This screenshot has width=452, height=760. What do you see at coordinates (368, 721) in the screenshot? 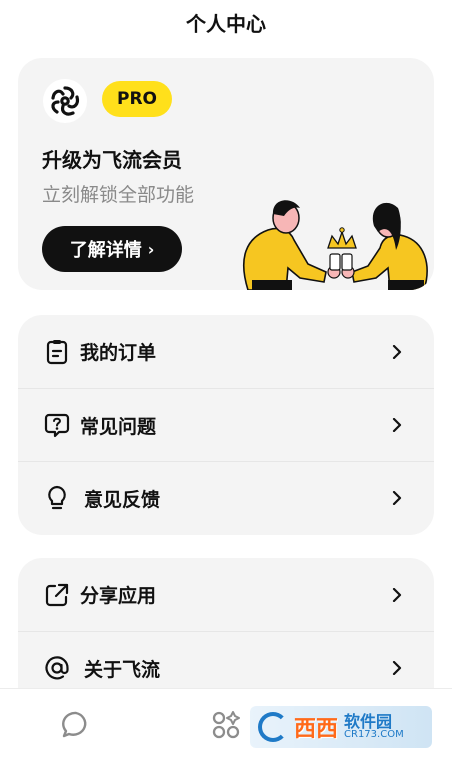
I see `watermark-brand: 软件园` at bounding box center [368, 721].